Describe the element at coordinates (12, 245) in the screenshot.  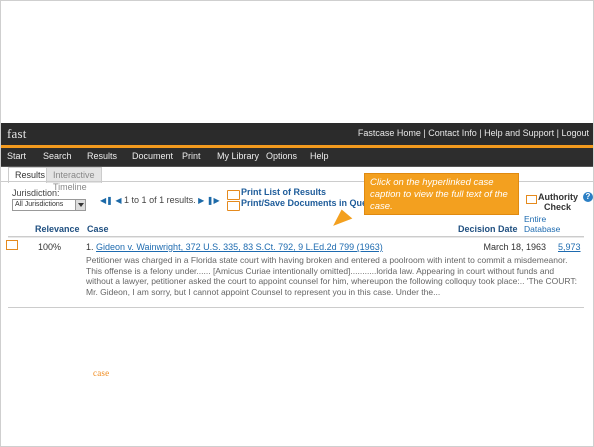
I see `queue-document-icon` at that location.